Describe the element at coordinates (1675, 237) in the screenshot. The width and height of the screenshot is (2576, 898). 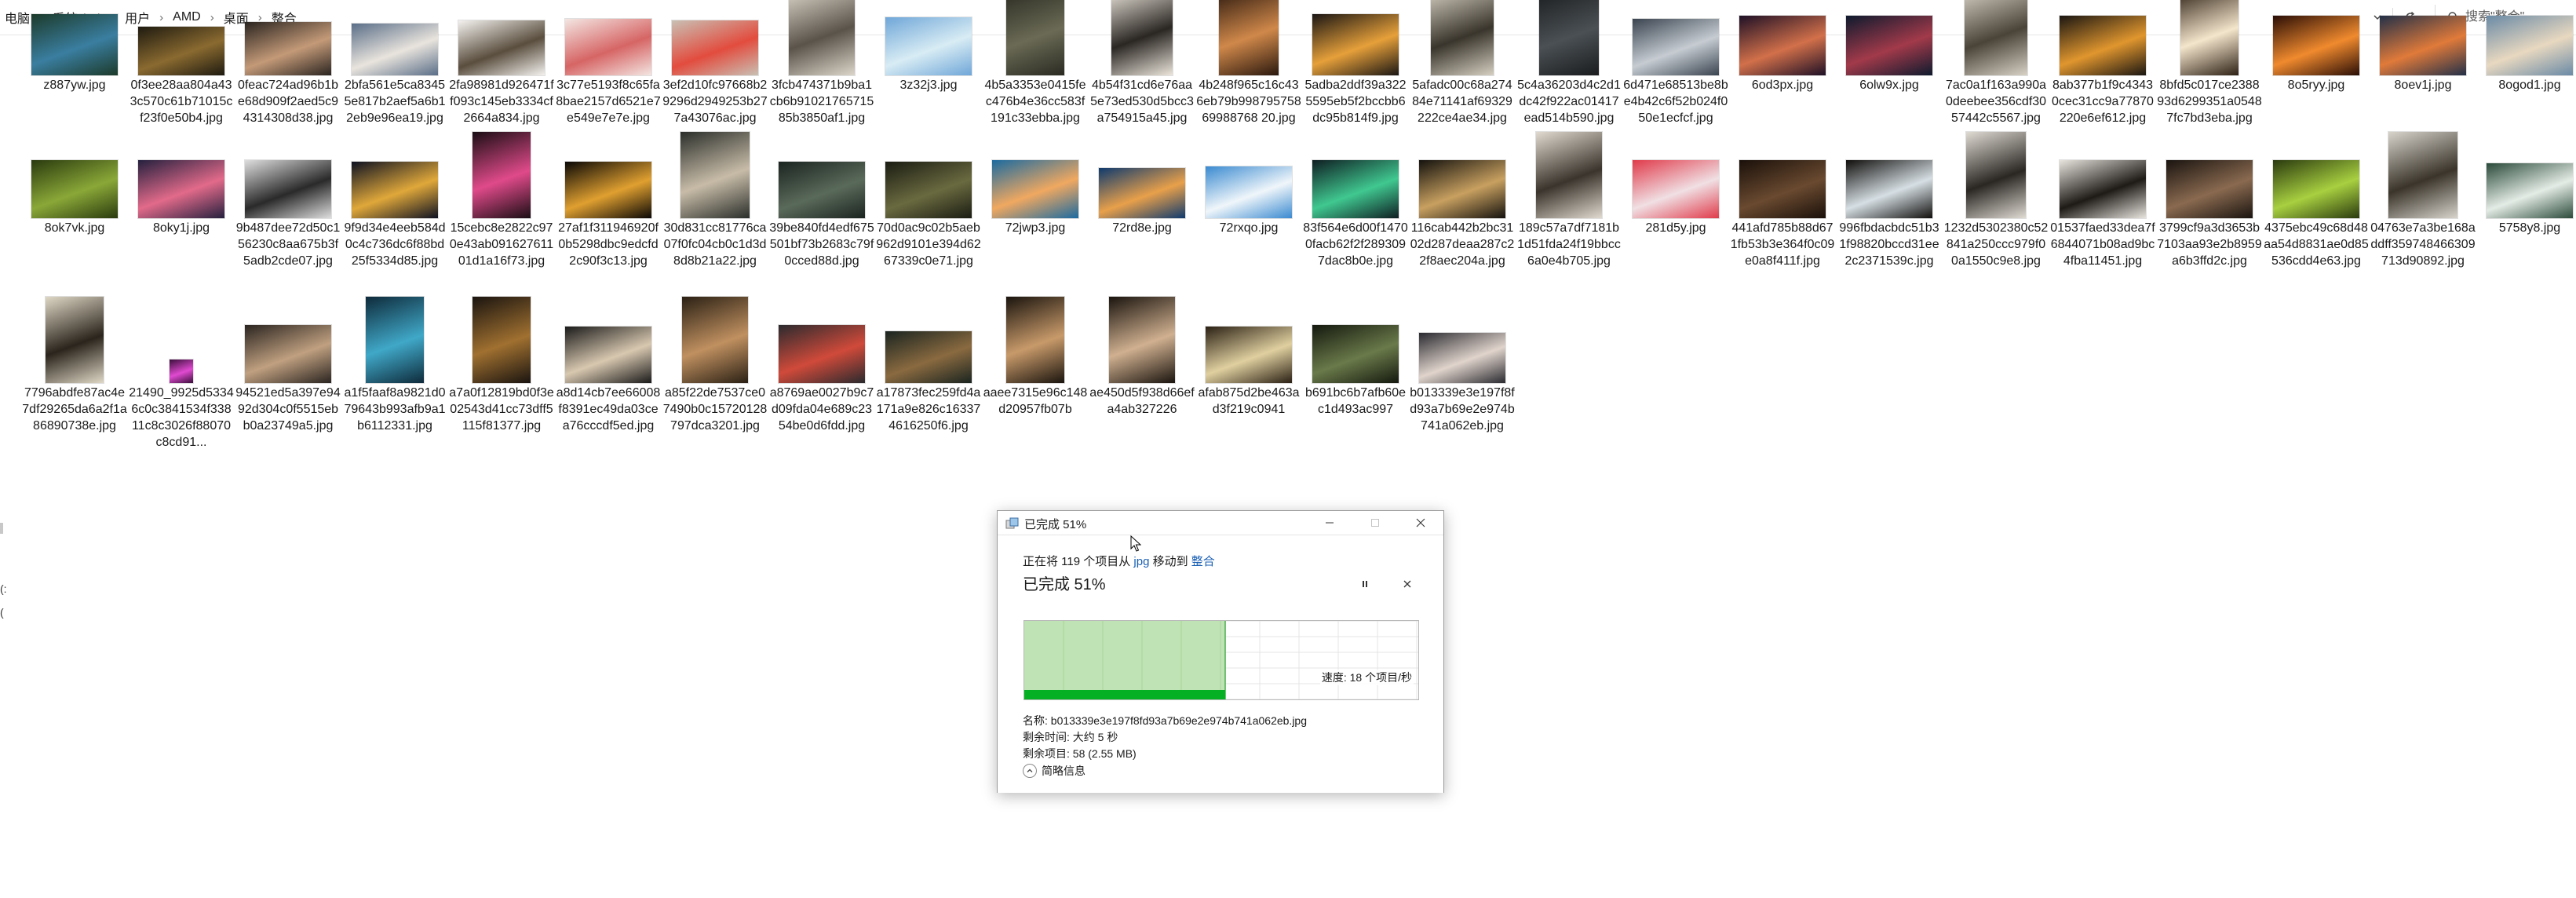
I see `file-item: 281d5y.jpg` at that location.